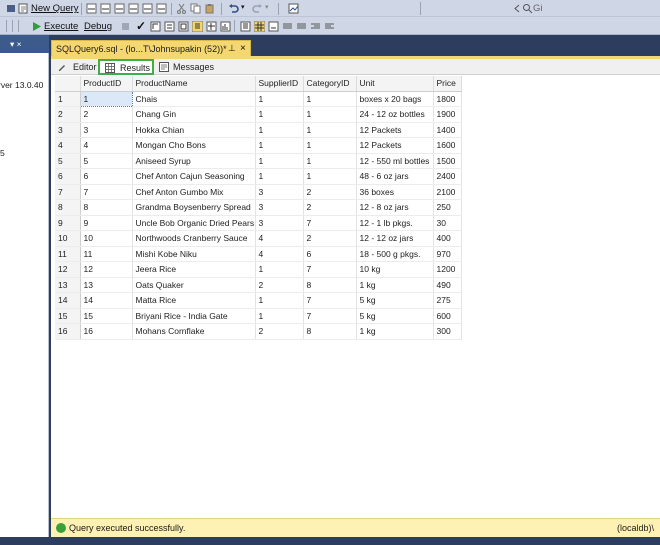 The height and width of the screenshot is (545, 660). What do you see at coordinates (36, 26) in the screenshot?
I see `execute-play-icon` at bounding box center [36, 26].